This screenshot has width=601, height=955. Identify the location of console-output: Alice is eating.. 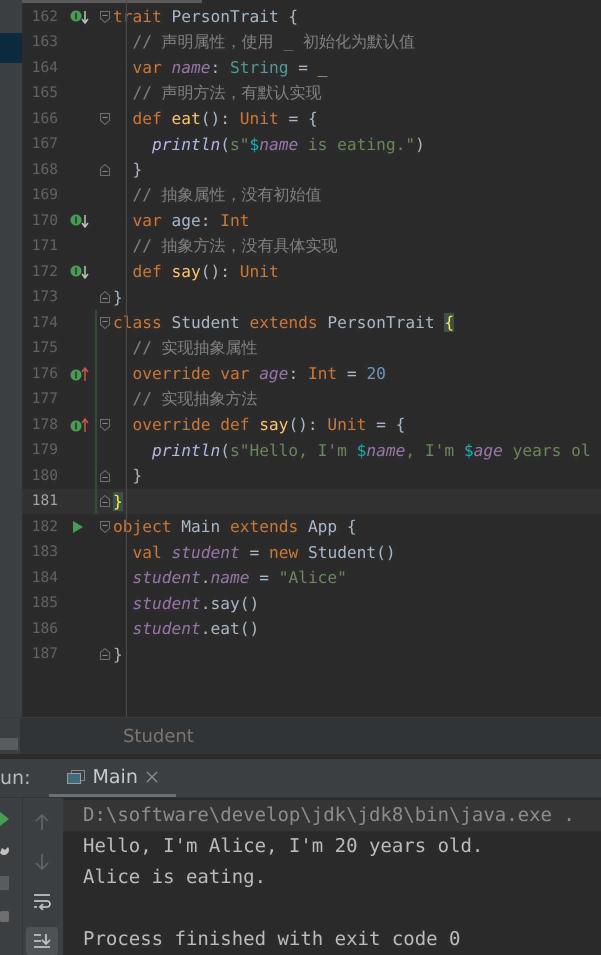
(175, 877).